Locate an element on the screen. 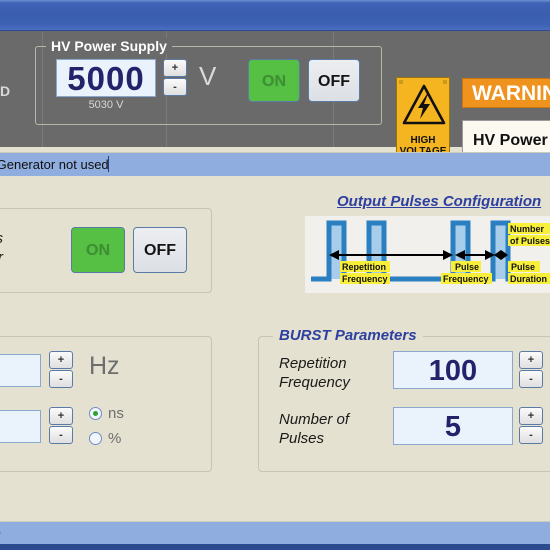 This screenshot has height=550, width=550. pulses-generator-label: Pulses Generator is located at coordinates (1, 248).